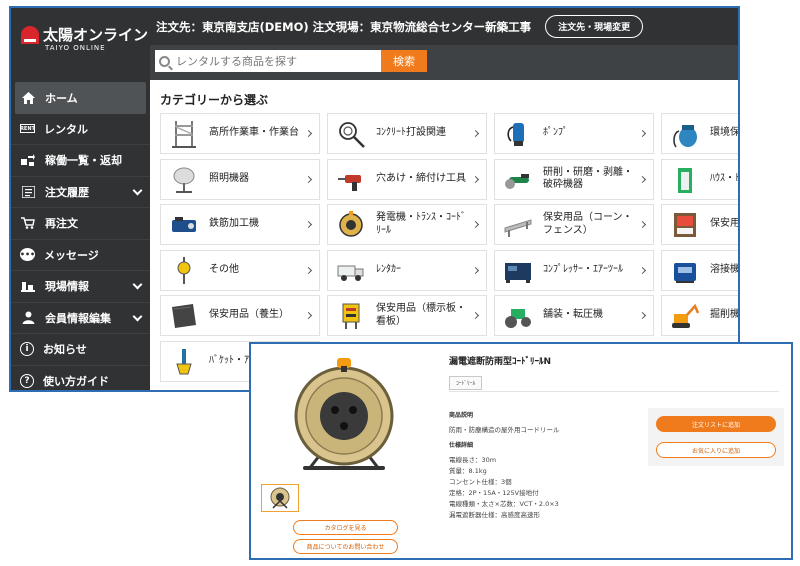 The image size is (800, 566). I want to click on rebar-icon, so click(184, 225).